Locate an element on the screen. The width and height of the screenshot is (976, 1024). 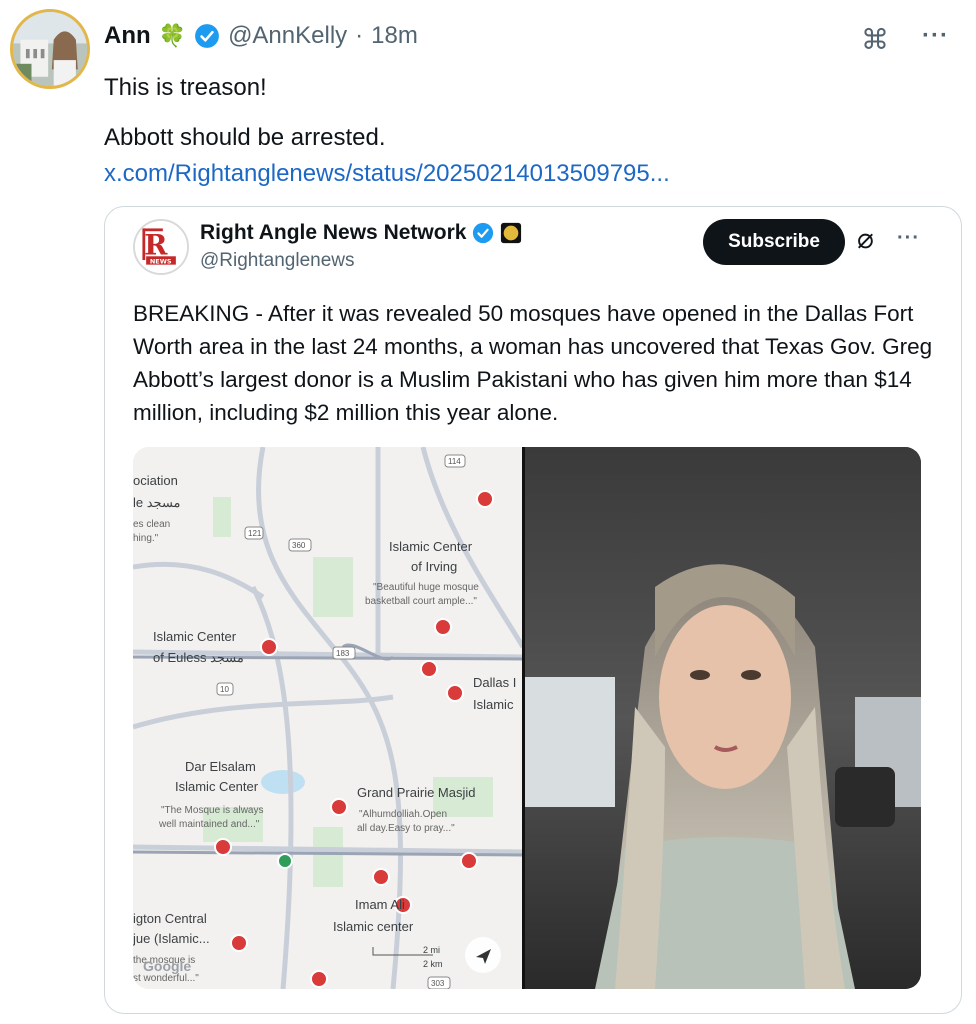
tweet-text-line-1: This is treason! is located at coordinates (185, 87).